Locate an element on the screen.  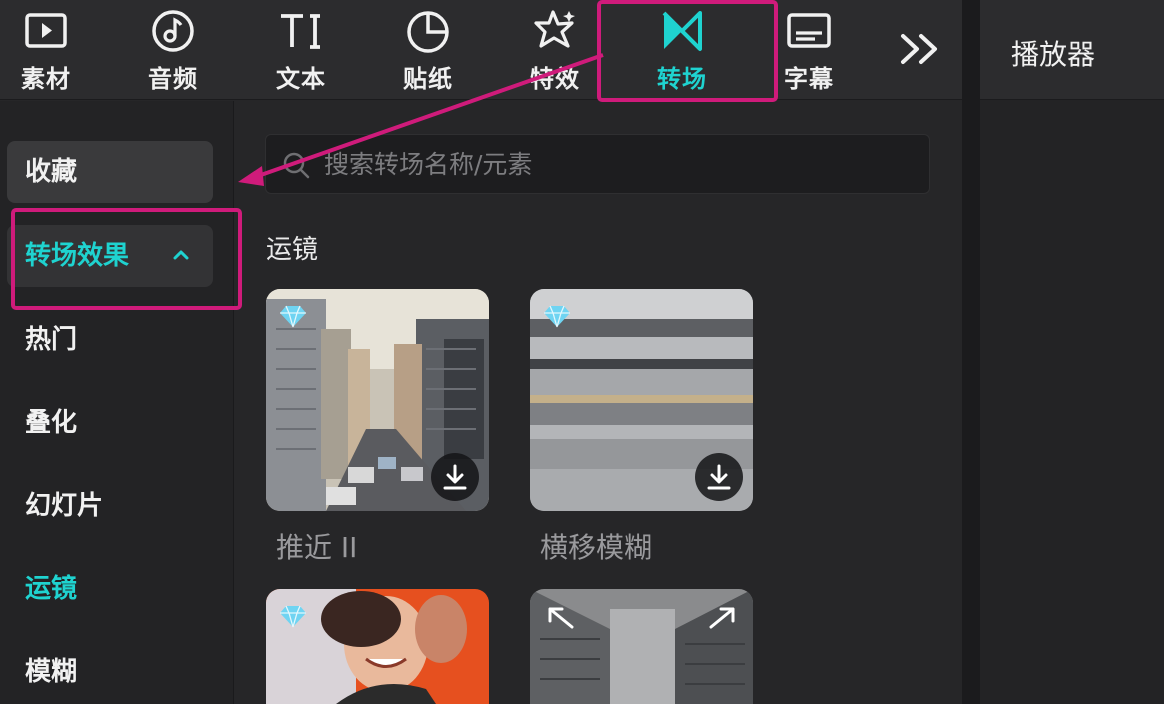
tab-sticker: 贴纸 is located at coordinates (428, 50).